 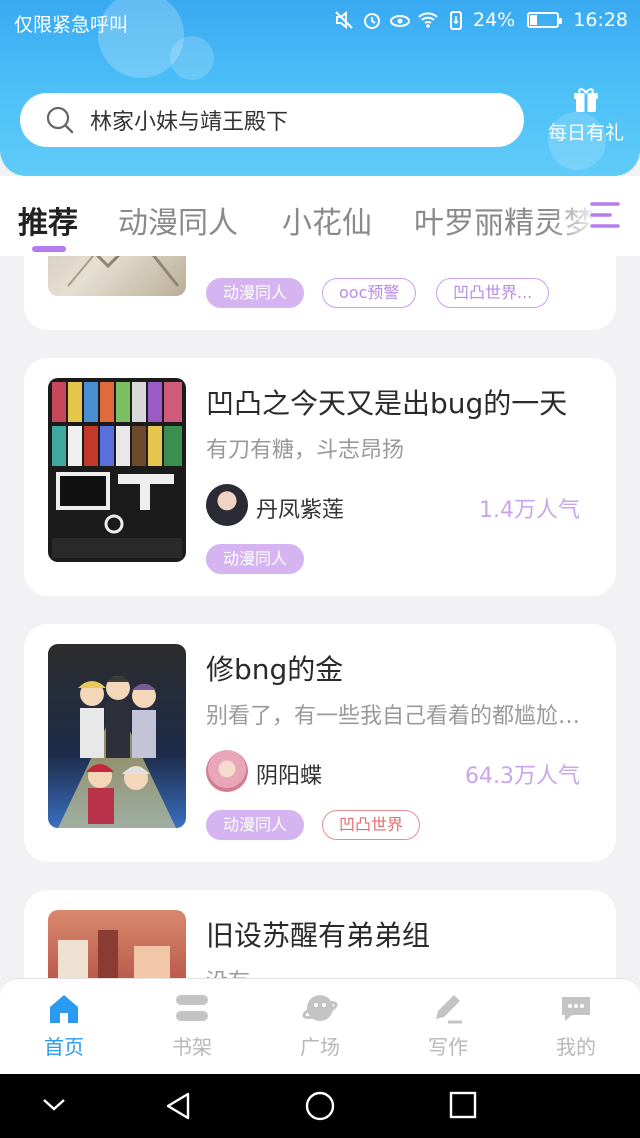 What do you see at coordinates (192, 1025) in the screenshot?
I see `nav-bookshelf: 书架` at bounding box center [192, 1025].